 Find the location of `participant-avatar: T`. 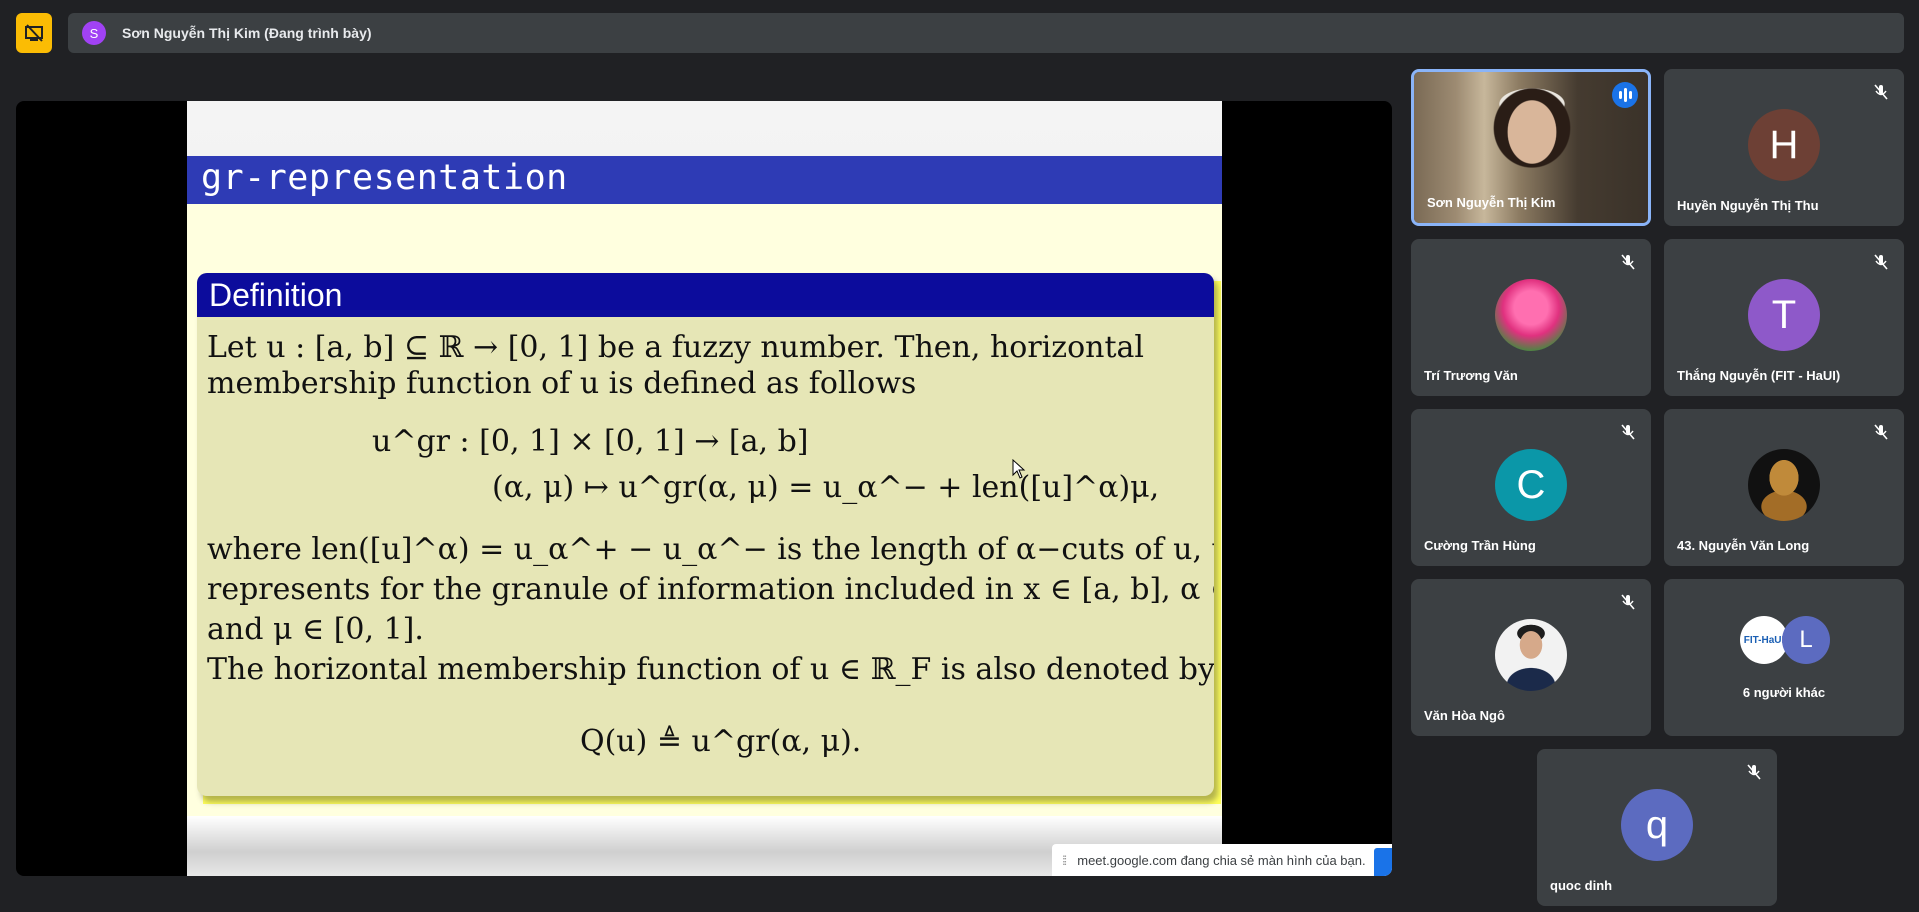

participant-avatar: T is located at coordinates (1784, 315).